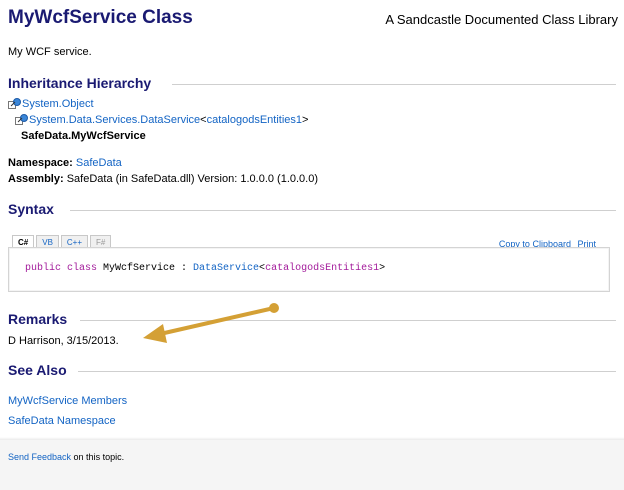  I want to click on see-also-item: SafeData Namespace, so click(62, 421).